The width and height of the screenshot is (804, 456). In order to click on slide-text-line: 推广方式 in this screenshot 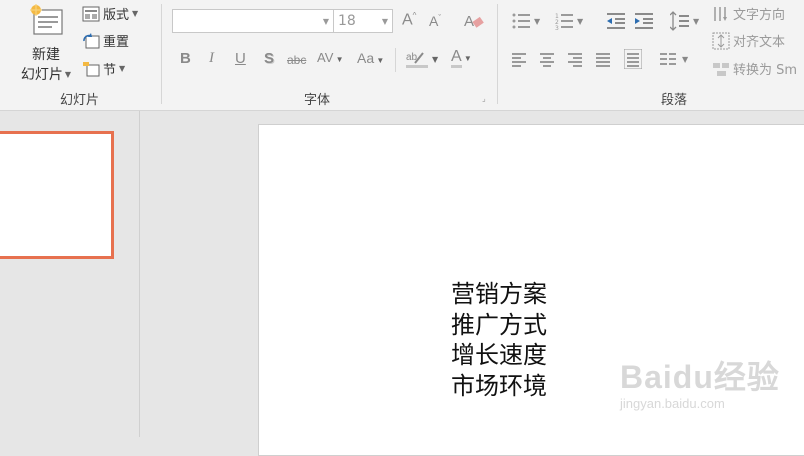, I will do `click(499, 324)`.